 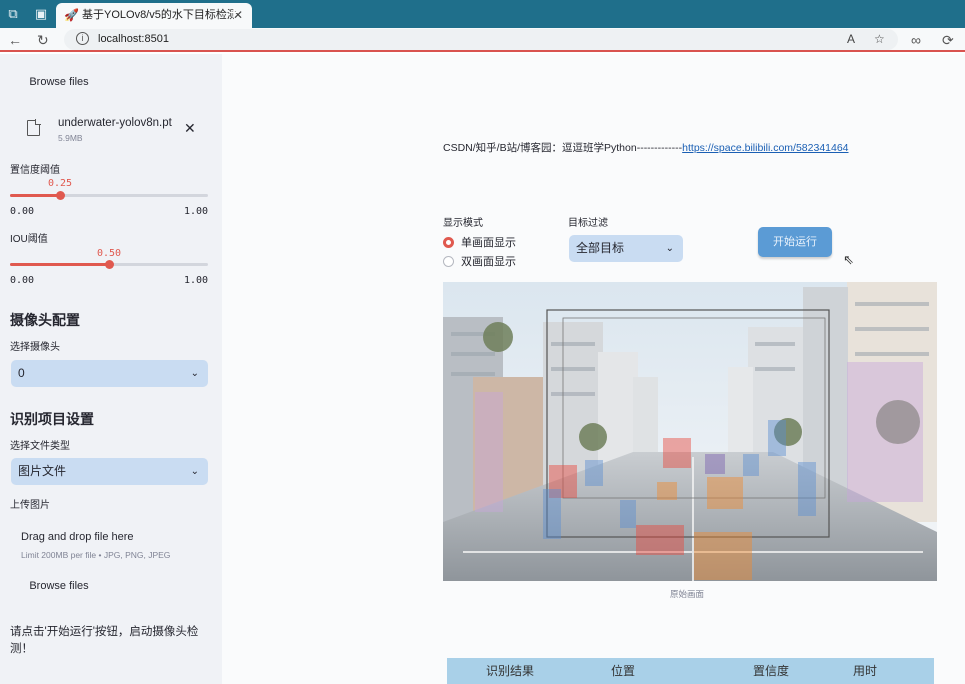 I want to click on uploaded-file-name: underwater-yolov8n.pt, so click(x=115, y=123).